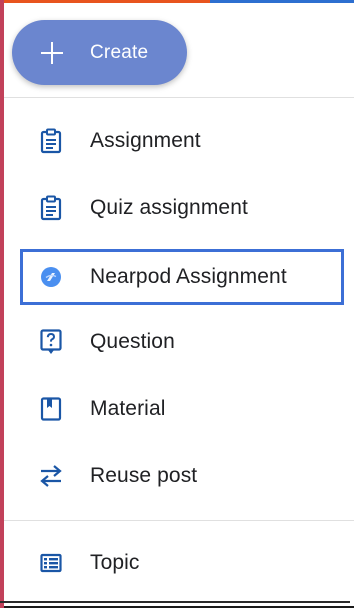 This screenshot has height=608, width=354. I want to click on menu-item-reuse-post: Reuse post, so click(179, 476).